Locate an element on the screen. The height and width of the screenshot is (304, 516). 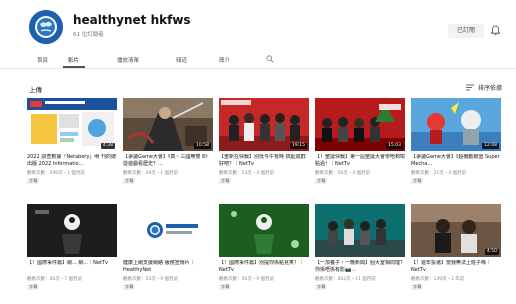
video-meta: 觀看次數：10次・9 個月前 is located at coordinates (151, 279).